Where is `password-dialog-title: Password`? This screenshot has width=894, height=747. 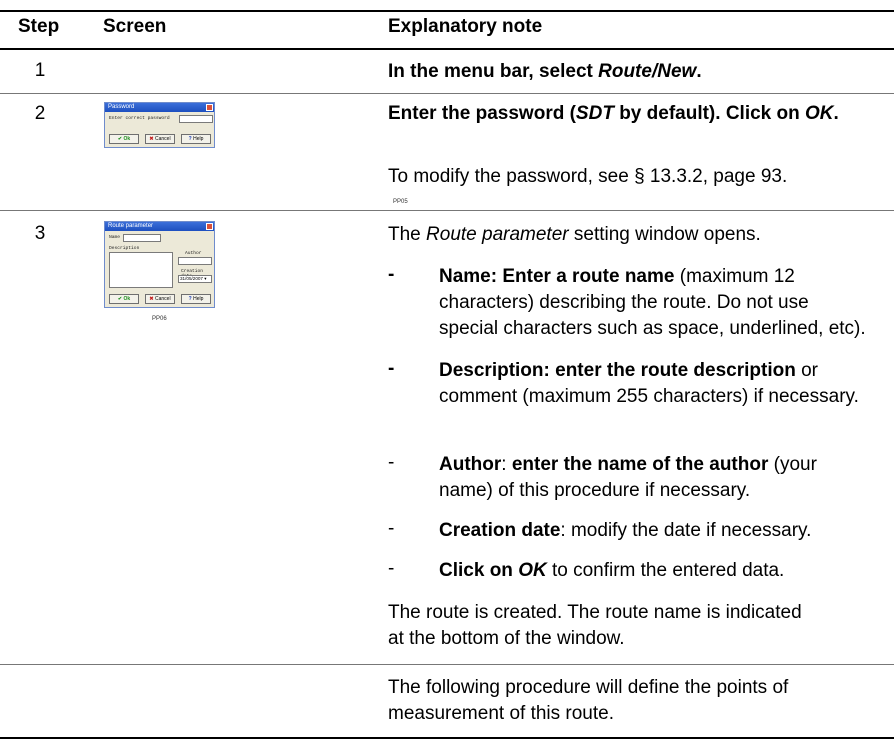 password-dialog-title: Password is located at coordinates (159, 107).